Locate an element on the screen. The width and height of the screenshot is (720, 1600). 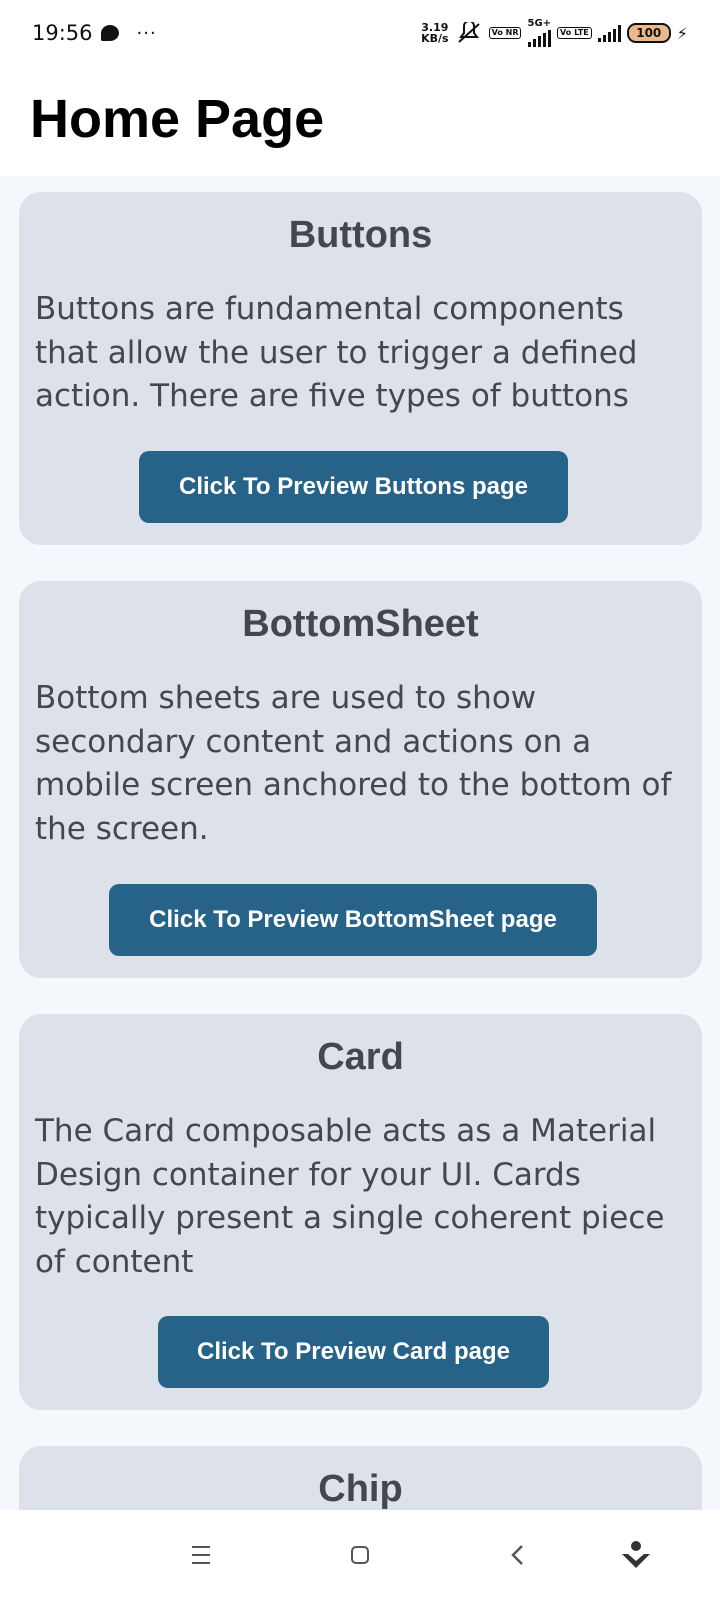
battery-level: 100 is located at coordinates (649, 33).